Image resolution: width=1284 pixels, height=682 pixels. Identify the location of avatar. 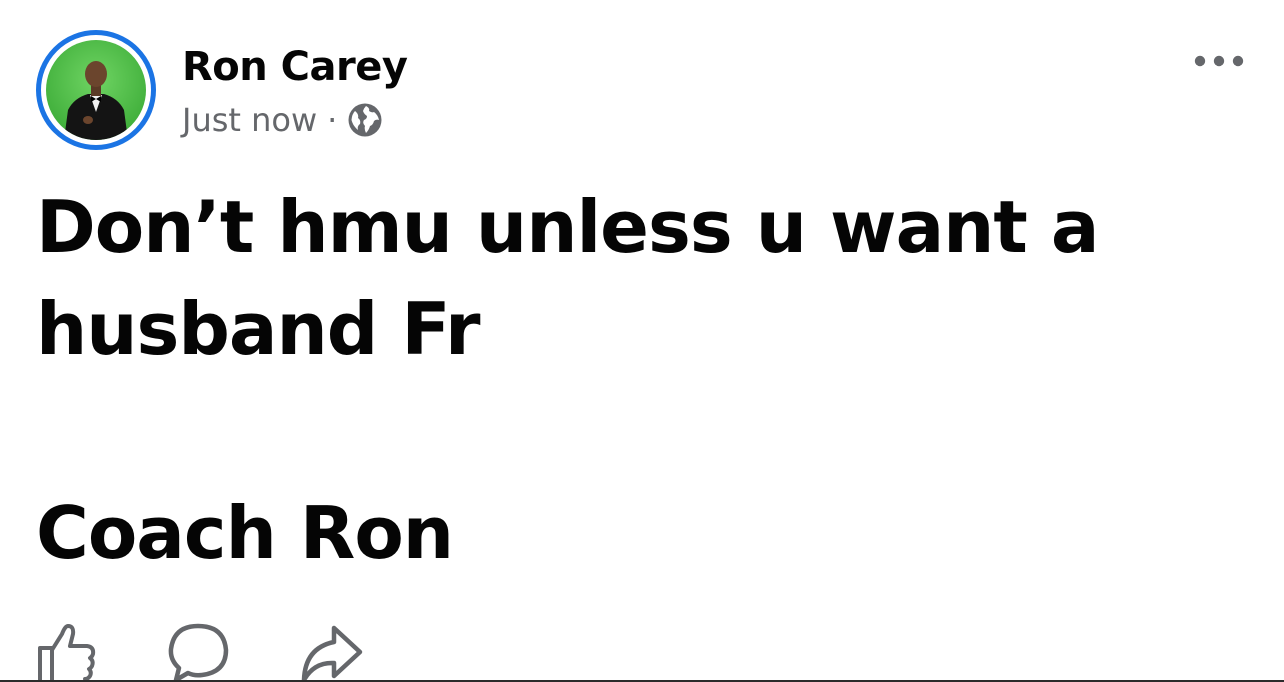
(96, 90).